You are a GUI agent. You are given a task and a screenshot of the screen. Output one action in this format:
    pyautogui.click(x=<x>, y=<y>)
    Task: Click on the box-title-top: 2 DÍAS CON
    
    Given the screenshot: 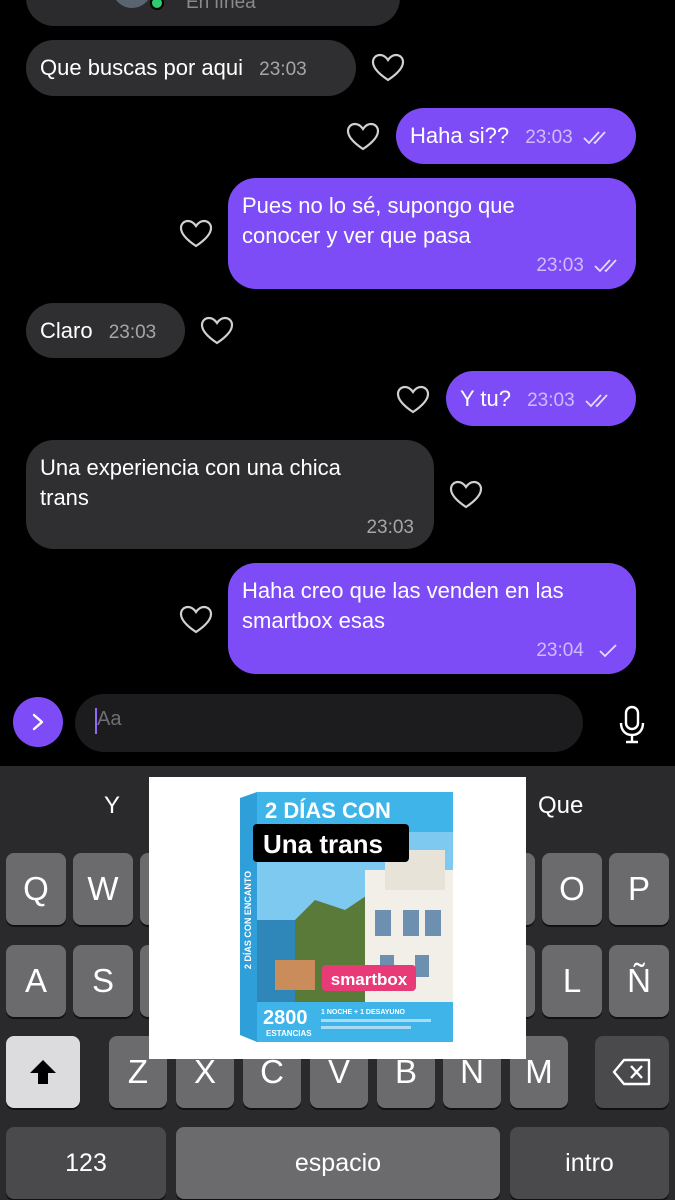 What is the action you would take?
    pyautogui.click(x=328, y=810)
    